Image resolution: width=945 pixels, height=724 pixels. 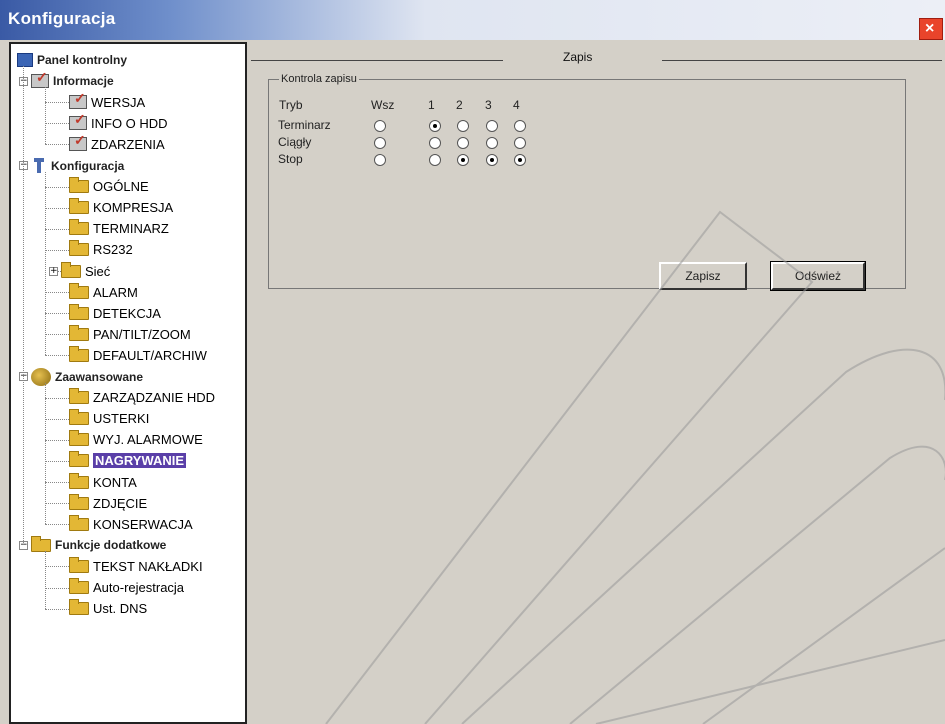 What do you see at coordinates (121, 419) in the screenshot?
I see `tree-item-label: USTERKI` at bounding box center [121, 419].